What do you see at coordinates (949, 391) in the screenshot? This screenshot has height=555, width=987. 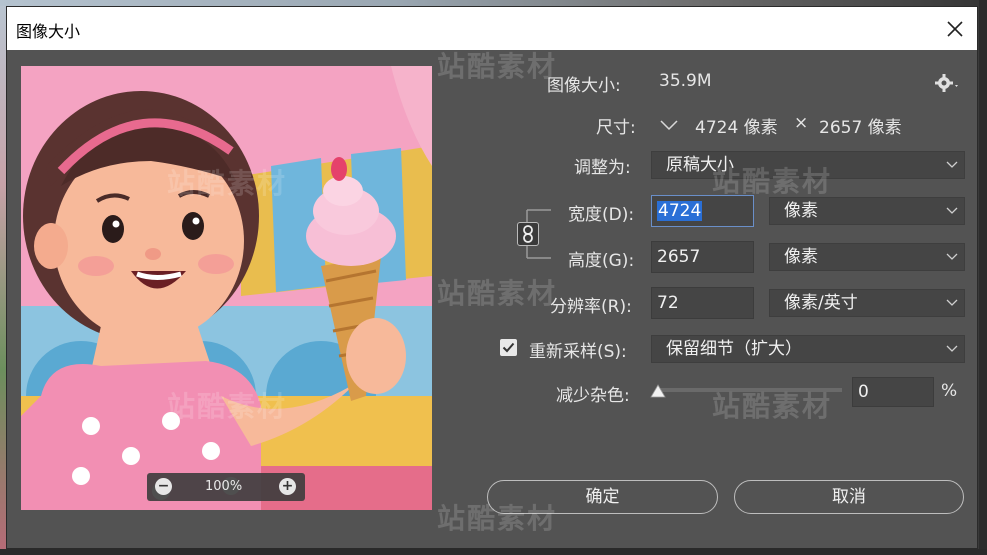 I see `reduce-noise-unit: %` at bounding box center [949, 391].